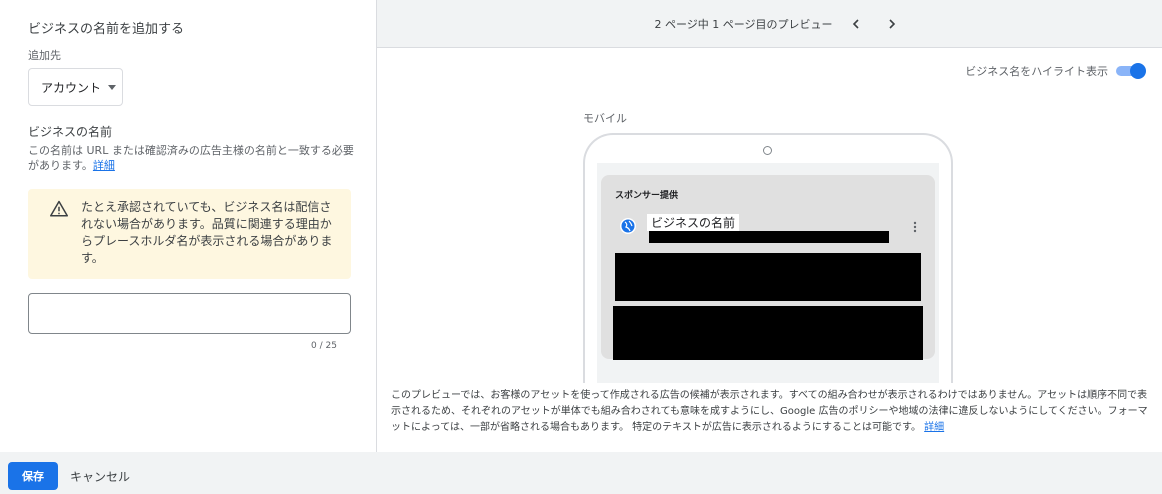  Describe the element at coordinates (100, 476) in the screenshot. I see `cancel-button: キャンセル` at that location.